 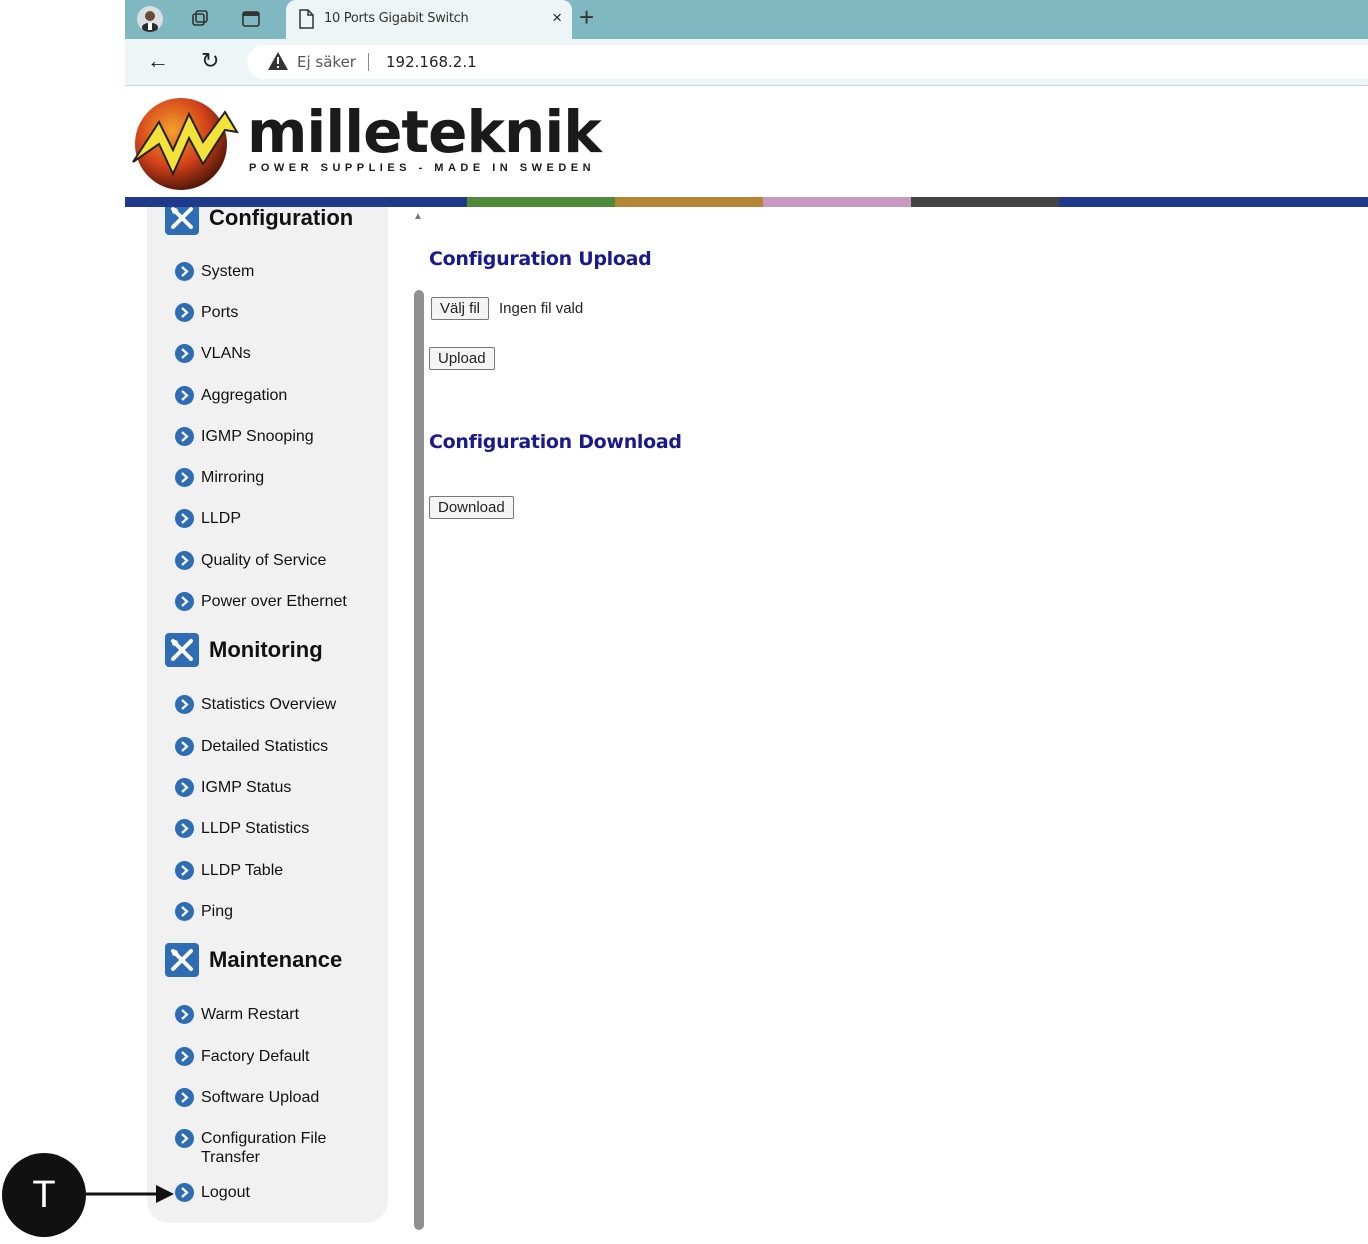 I want to click on active-tab: 10 Ports Gigabit Switch ×, so click(x=429, y=19).